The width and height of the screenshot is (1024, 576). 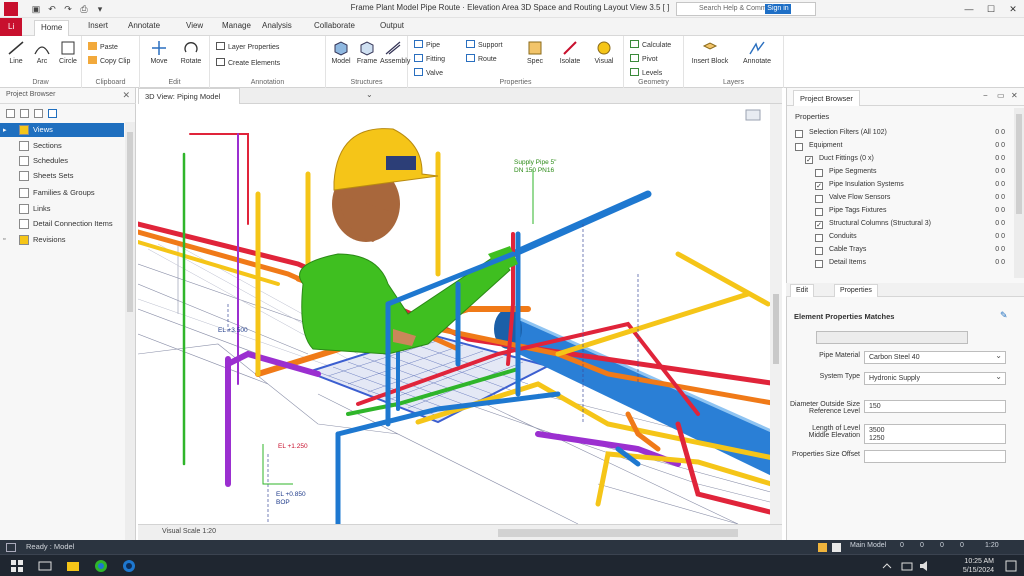 I want to click on ribbon-tab-collaborate: Collaborate, so click(x=334, y=28).